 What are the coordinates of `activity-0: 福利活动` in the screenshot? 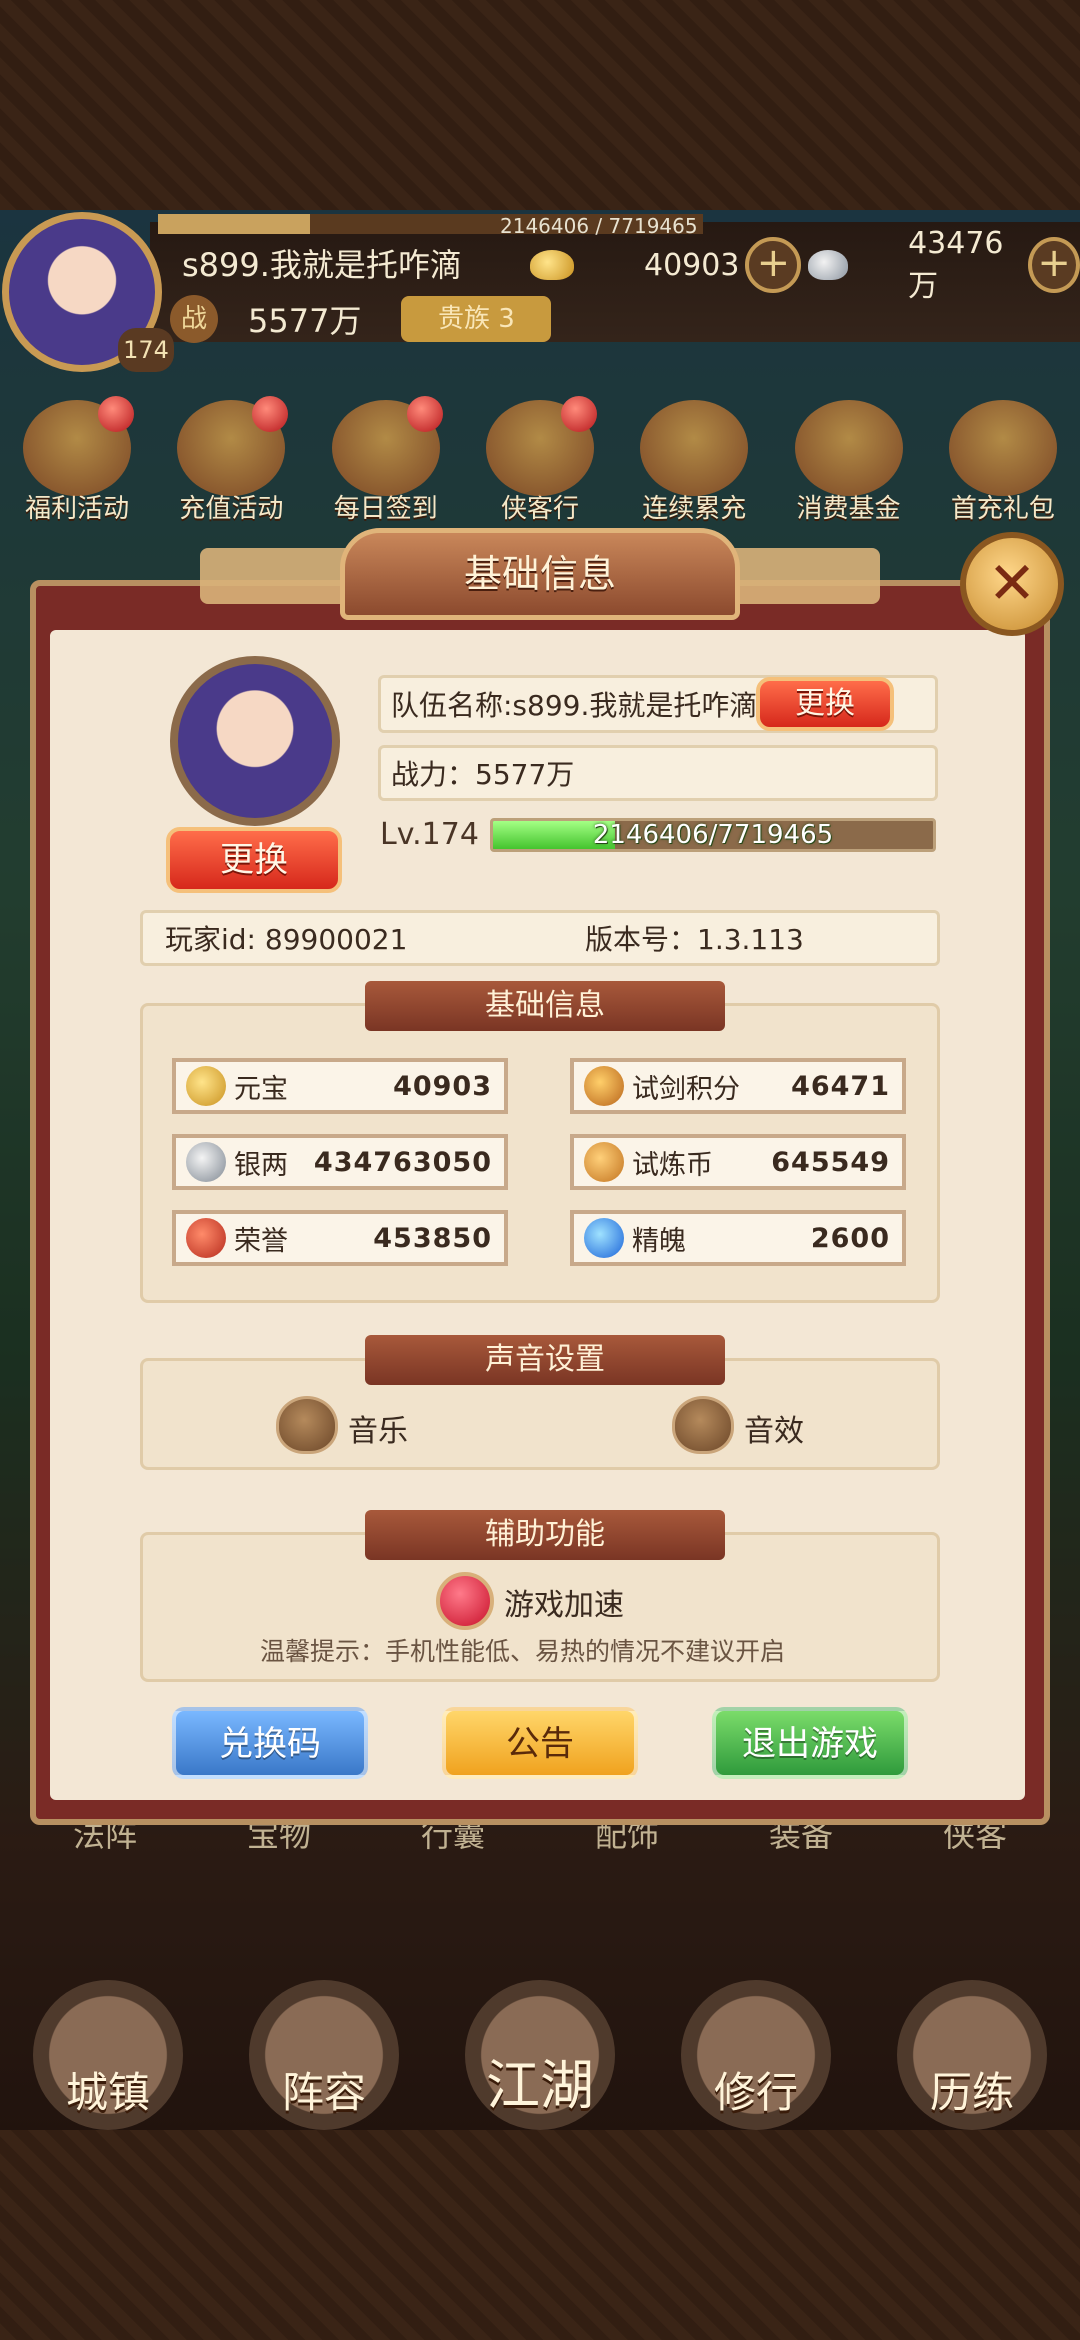 It's located at (77, 463).